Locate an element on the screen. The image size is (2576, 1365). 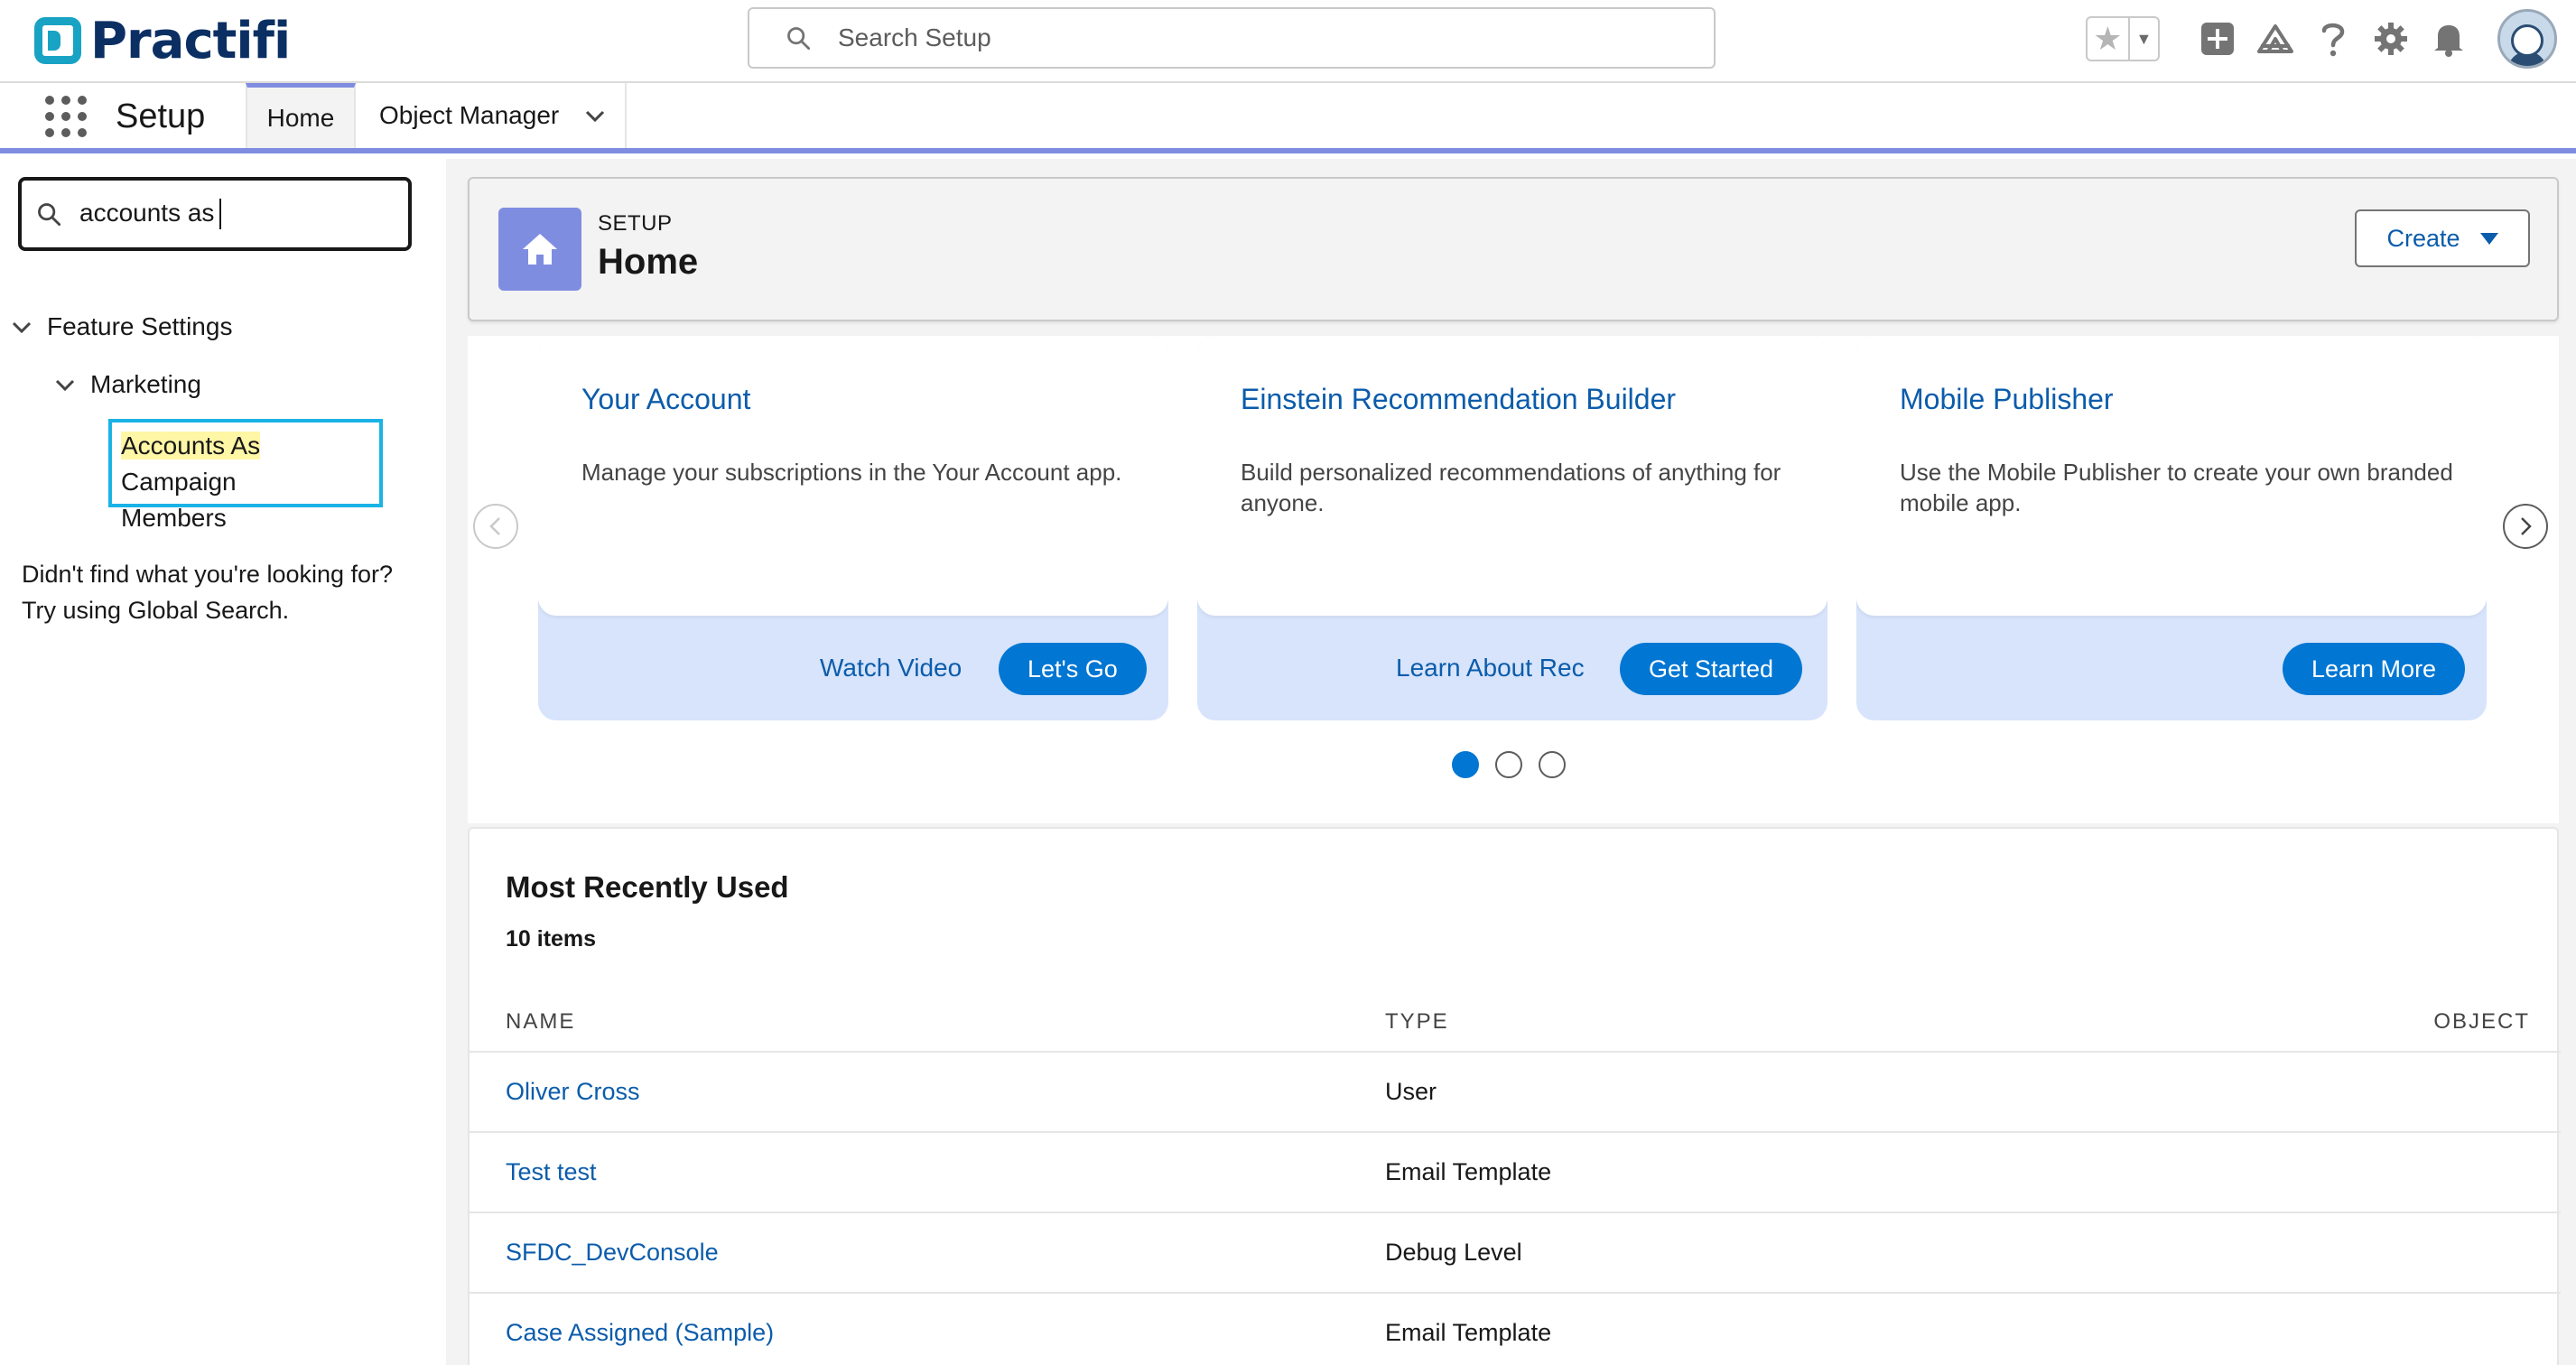
avatar-face is located at coordinates (2527, 41).